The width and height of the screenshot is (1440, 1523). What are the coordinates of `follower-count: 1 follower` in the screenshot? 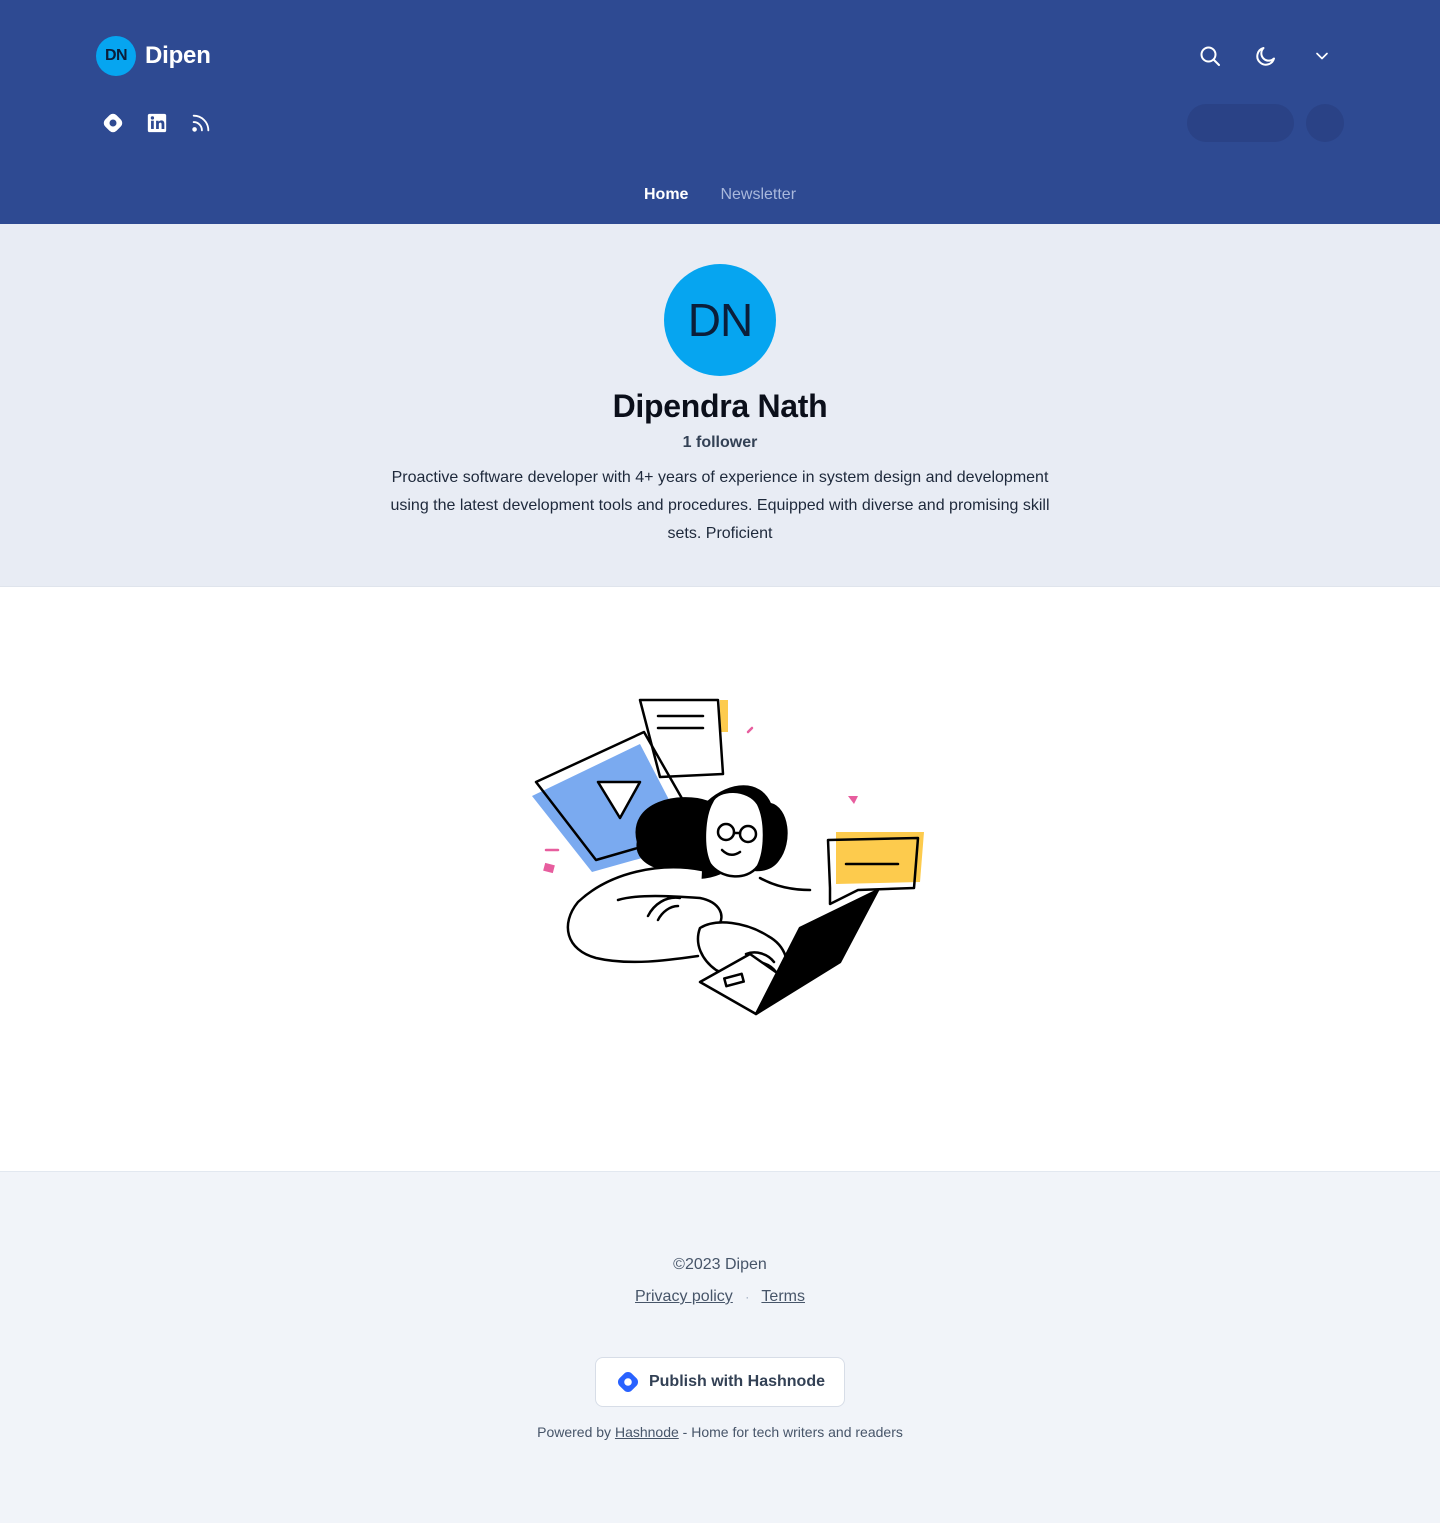 It's located at (720, 443).